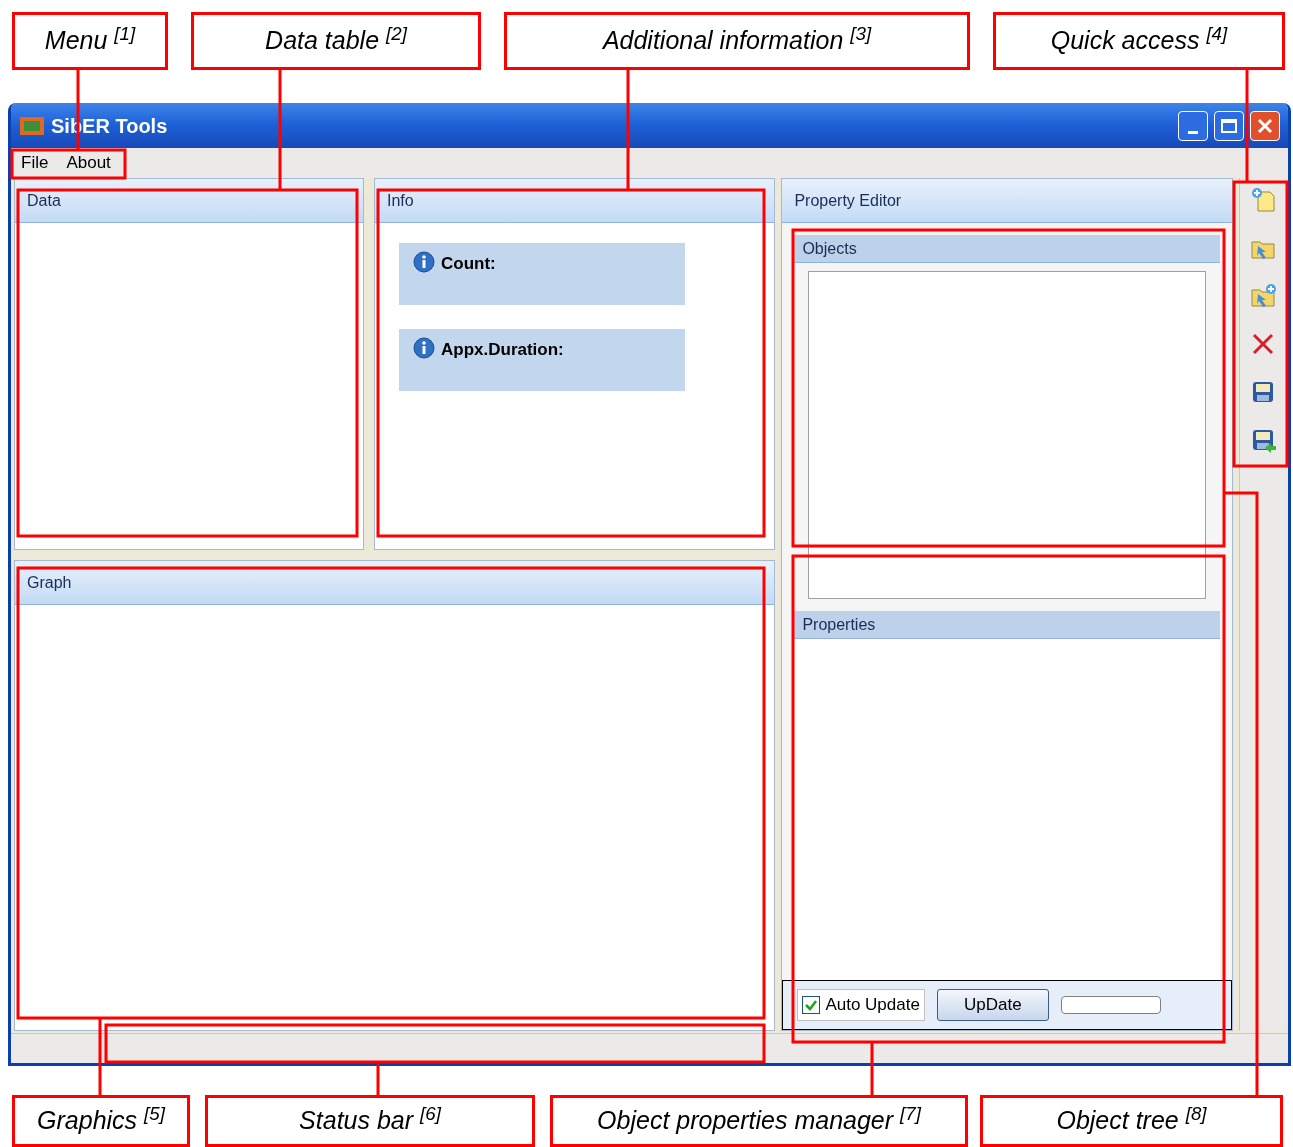  Describe the element at coordinates (1139, 41) in the screenshot. I see `callout-label: Quick access $^{[4]}$` at that location.